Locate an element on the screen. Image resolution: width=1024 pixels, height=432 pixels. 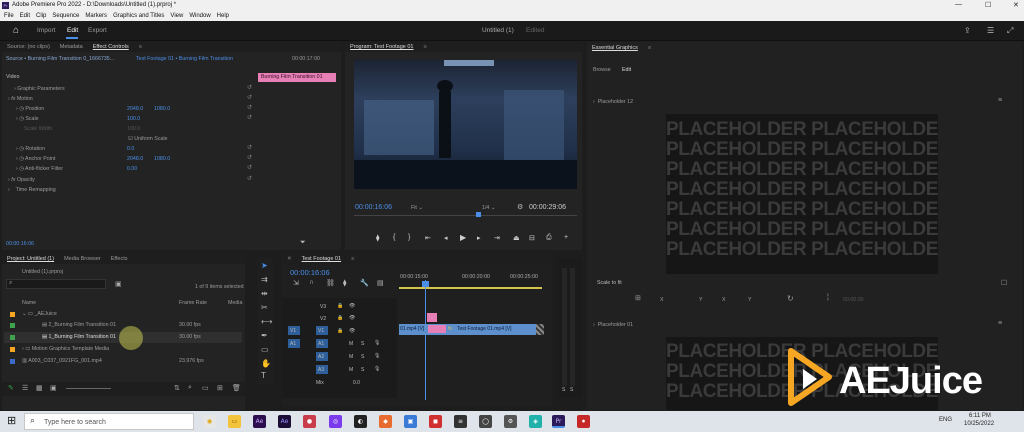
fullscreen-icon: ⤢ is located at coordinates (1010, 31).